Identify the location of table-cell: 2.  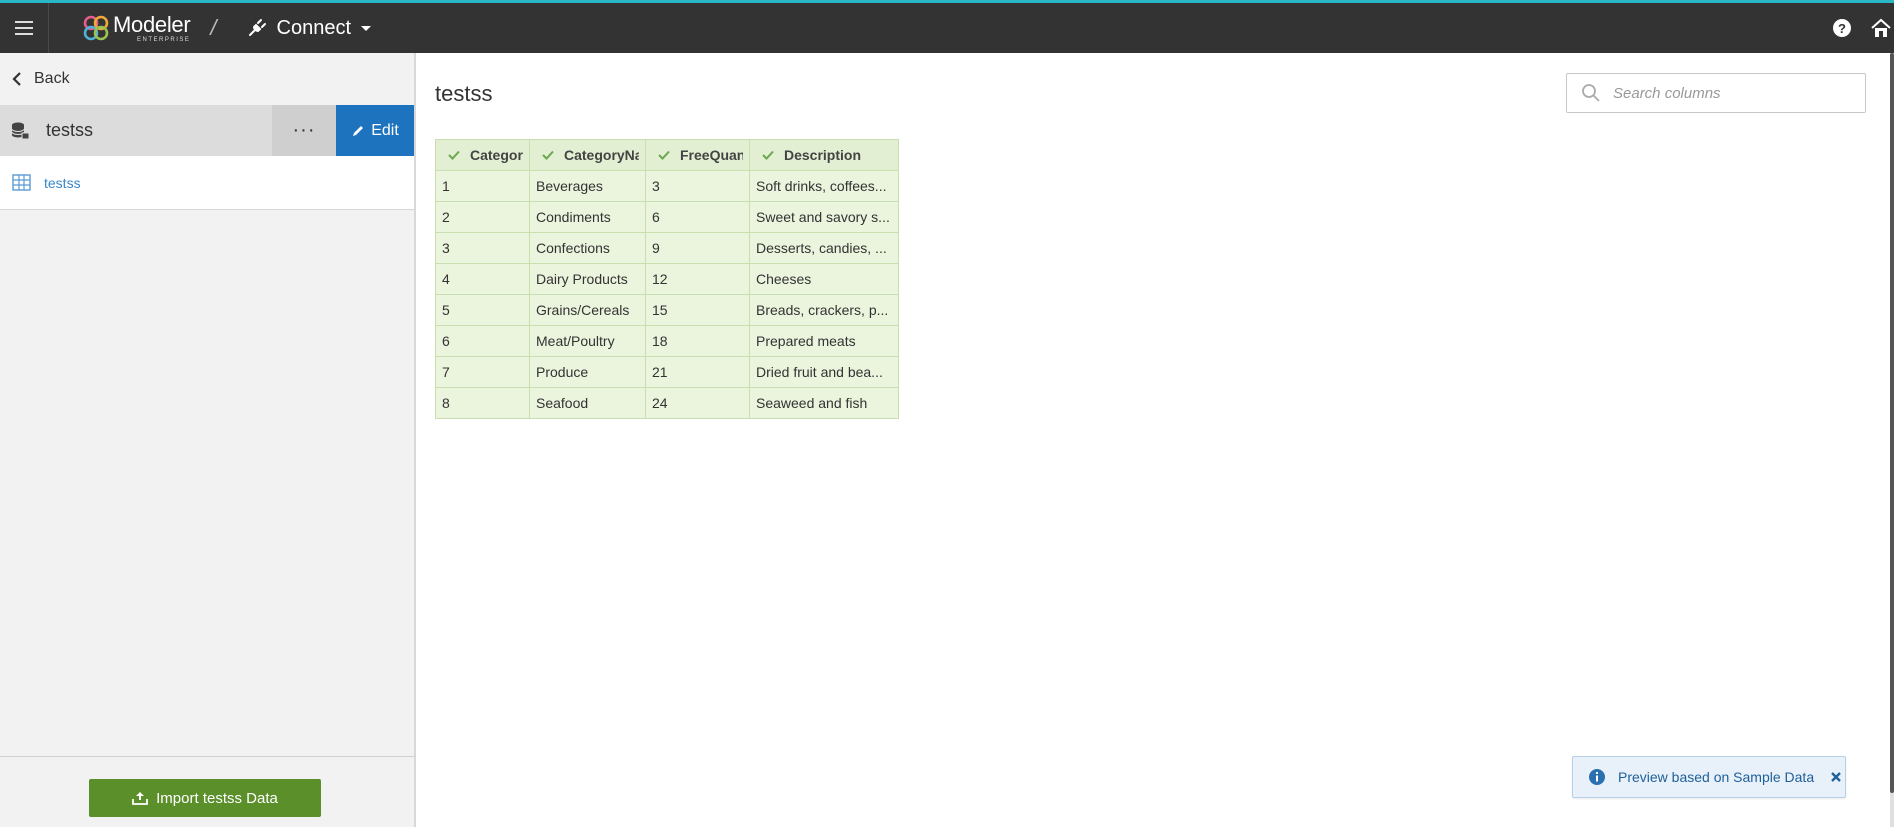
(482, 217).